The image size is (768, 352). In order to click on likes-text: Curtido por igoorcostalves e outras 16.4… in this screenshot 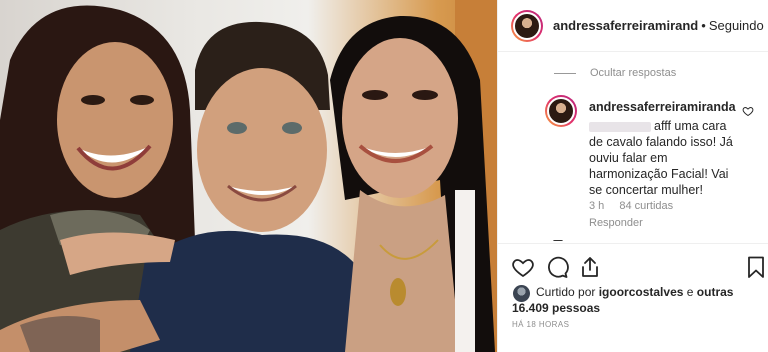, I will do `click(632, 300)`.